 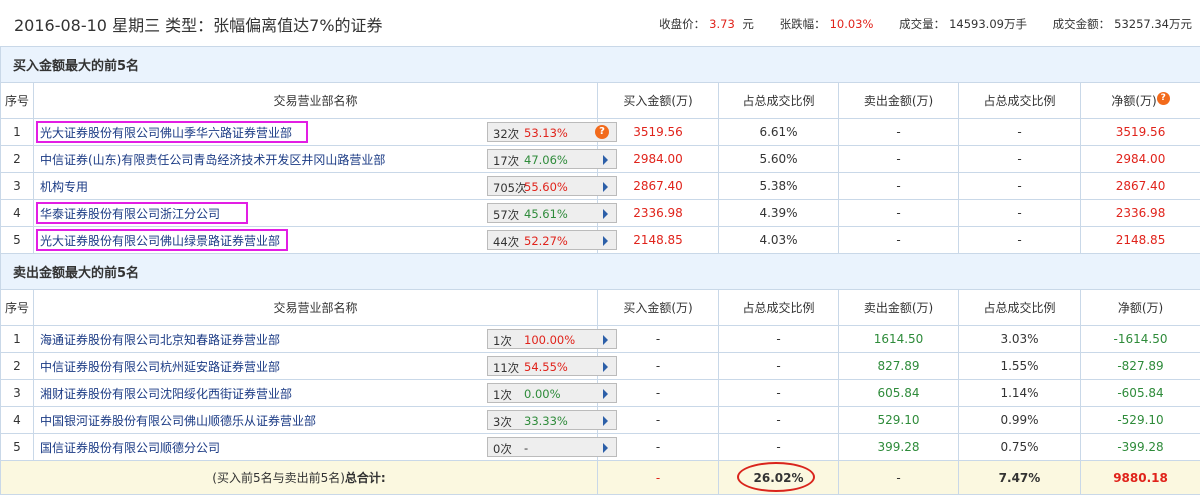 I want to click on highlight-ellipse, so click(x=776, y=477).